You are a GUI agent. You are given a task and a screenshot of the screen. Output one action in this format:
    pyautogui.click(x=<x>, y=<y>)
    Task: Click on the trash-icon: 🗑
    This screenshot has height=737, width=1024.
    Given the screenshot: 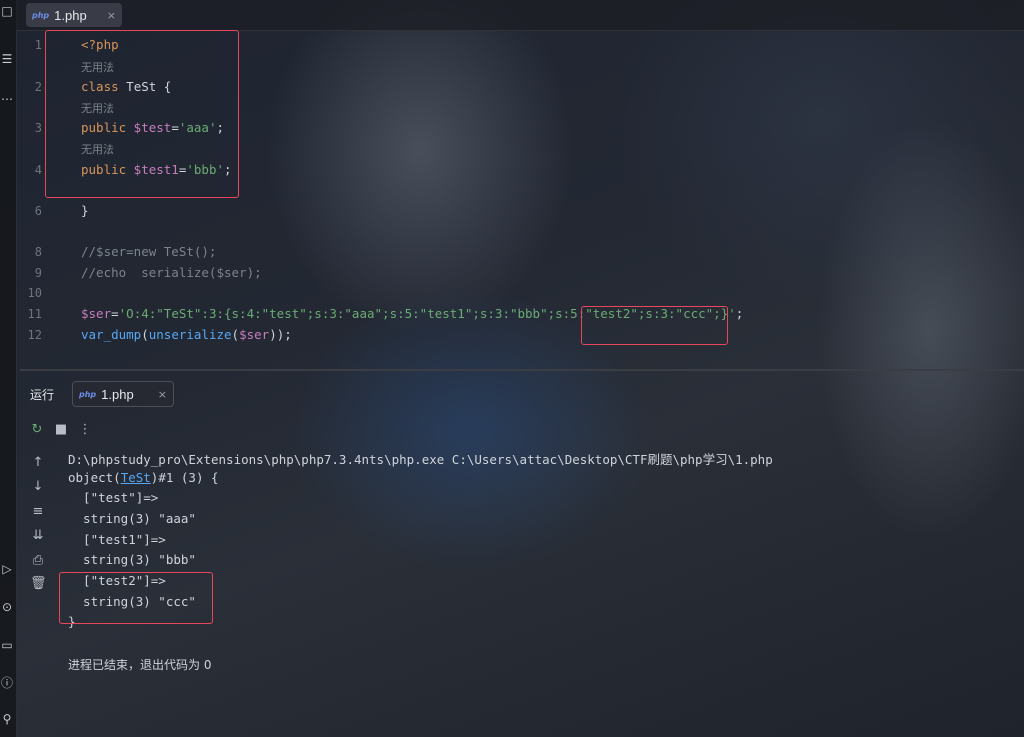 What is the action you would take?
    pyautogui.click(x=38, y=583)
    